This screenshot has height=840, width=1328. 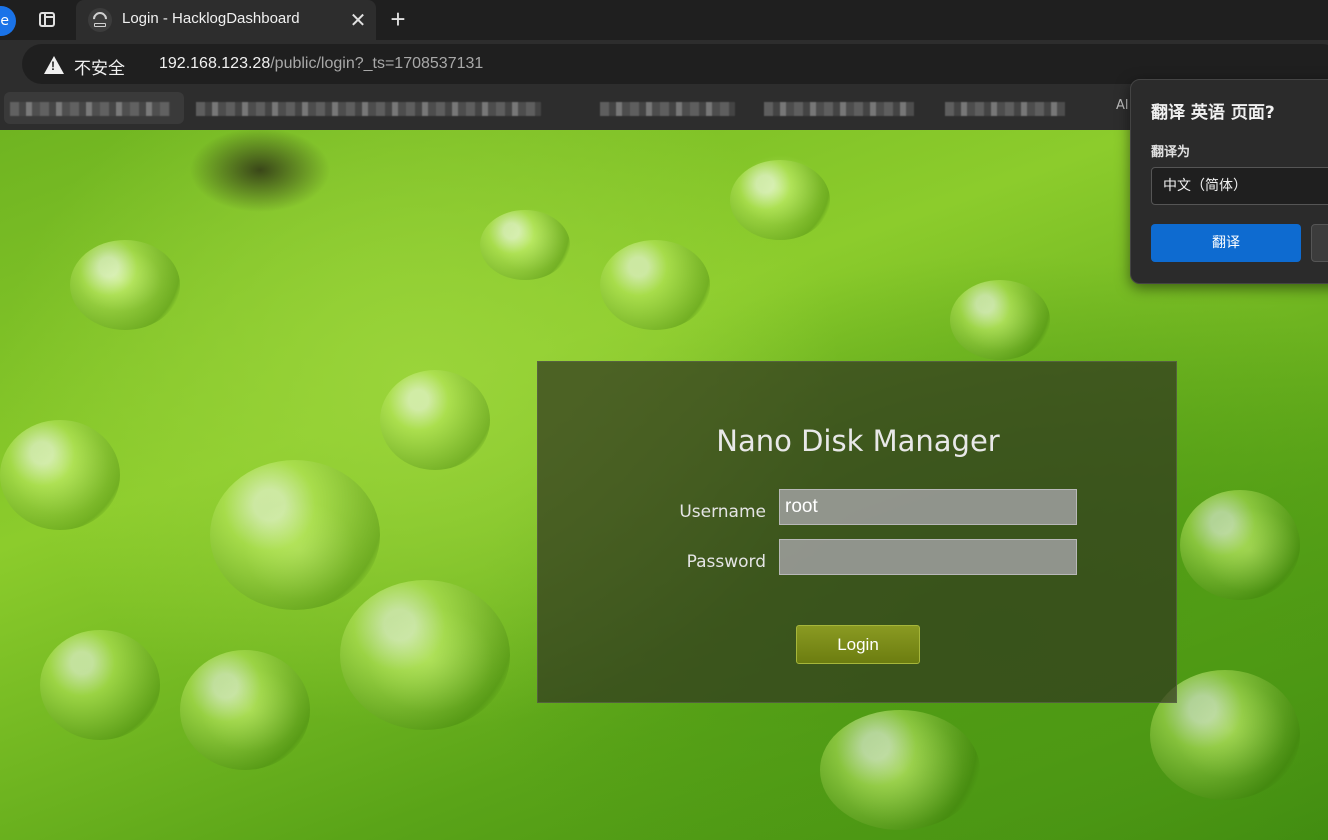 I want to click on close-tab-icon: ✕, so click(x=358, y=20).